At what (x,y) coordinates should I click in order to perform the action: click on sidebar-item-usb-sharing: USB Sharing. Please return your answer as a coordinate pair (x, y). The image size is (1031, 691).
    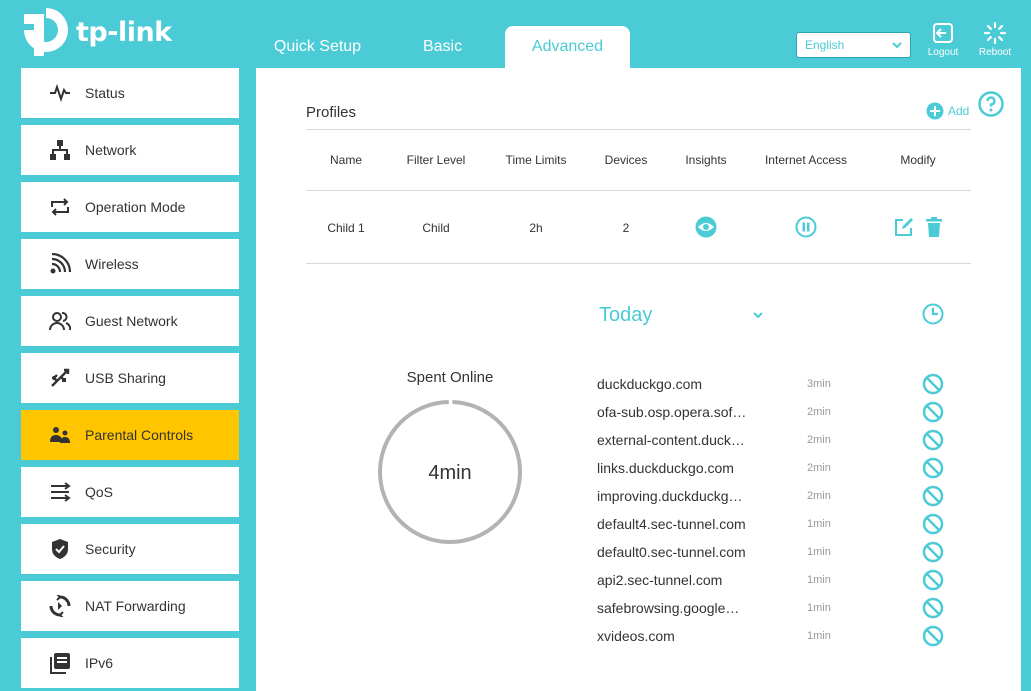
    Looking at the image, I should click on (130, 378).